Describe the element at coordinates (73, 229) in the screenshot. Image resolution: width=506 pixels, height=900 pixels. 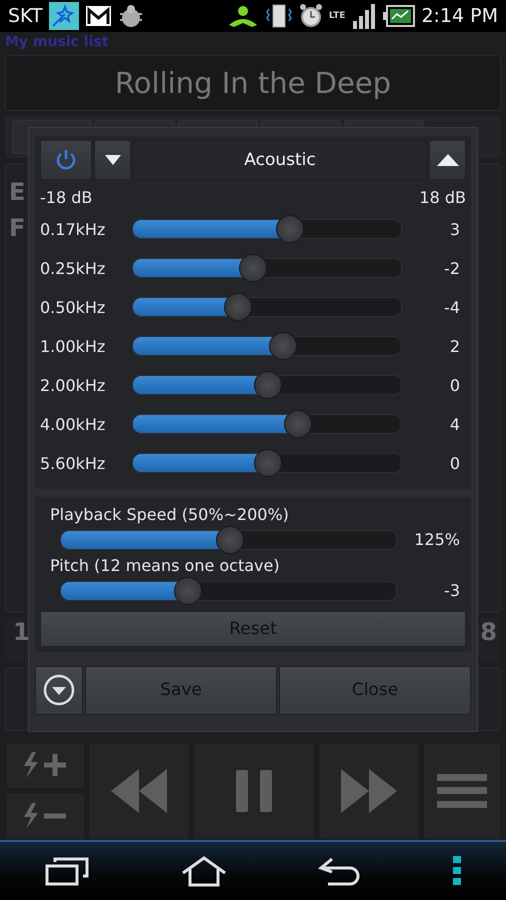
I see `band-frequency: 0.17kHz` at that location.